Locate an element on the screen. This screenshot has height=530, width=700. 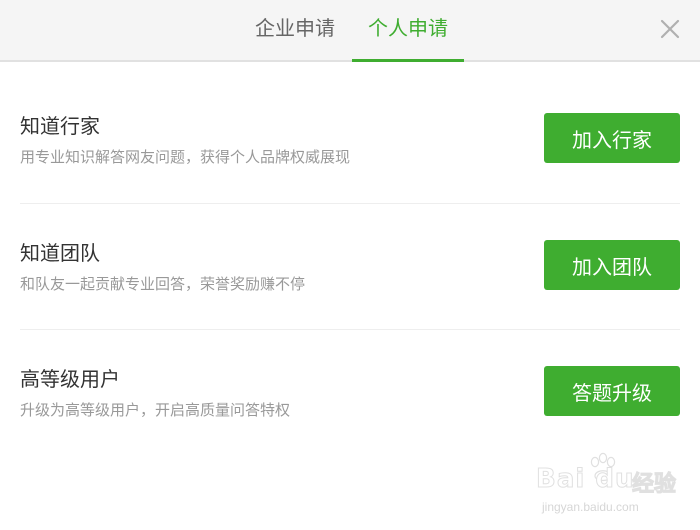
watermark-suffix-text: 经验 is located at coordinates (654, 485).